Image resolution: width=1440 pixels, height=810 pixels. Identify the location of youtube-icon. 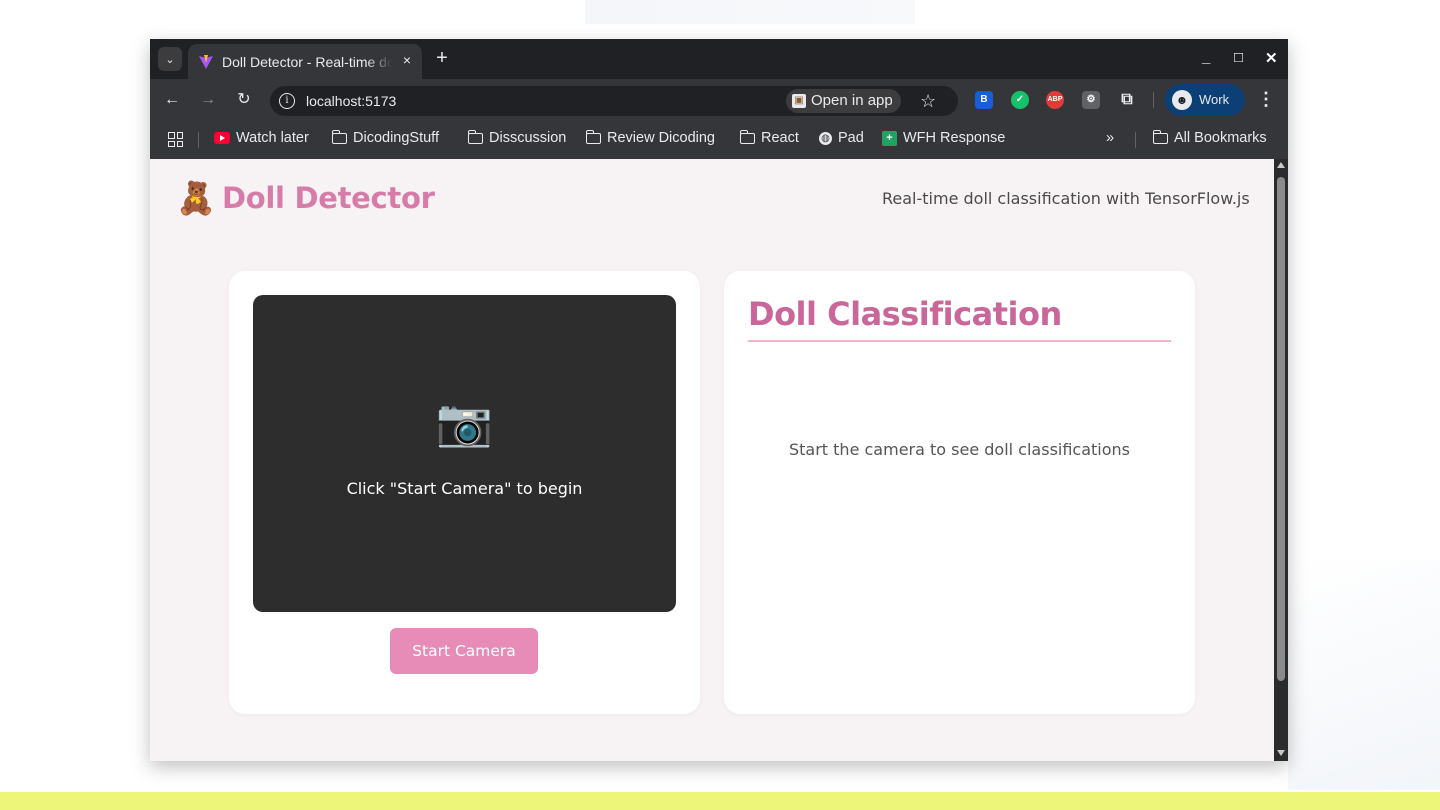
(222, 138).